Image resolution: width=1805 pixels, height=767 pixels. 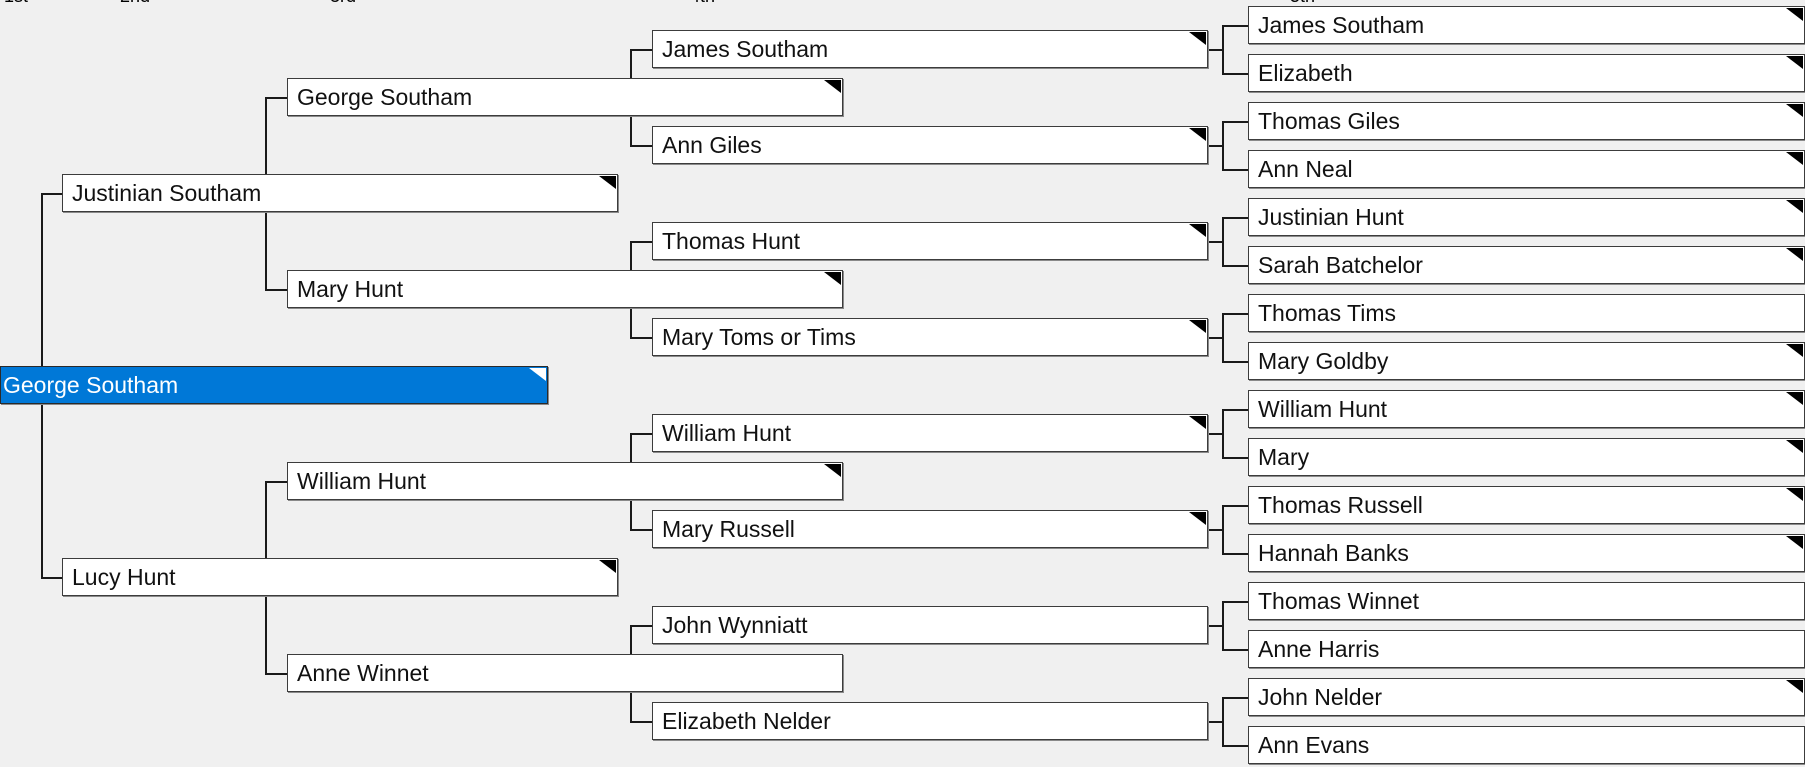 I want to click on person-box: Lucy Hunt, so click(x=340, y=577).